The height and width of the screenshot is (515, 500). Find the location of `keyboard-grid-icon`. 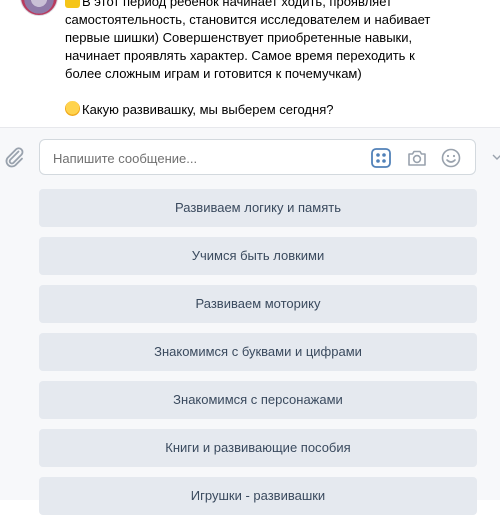

keyboard-grid-icon is located at coordinates (381, 158).